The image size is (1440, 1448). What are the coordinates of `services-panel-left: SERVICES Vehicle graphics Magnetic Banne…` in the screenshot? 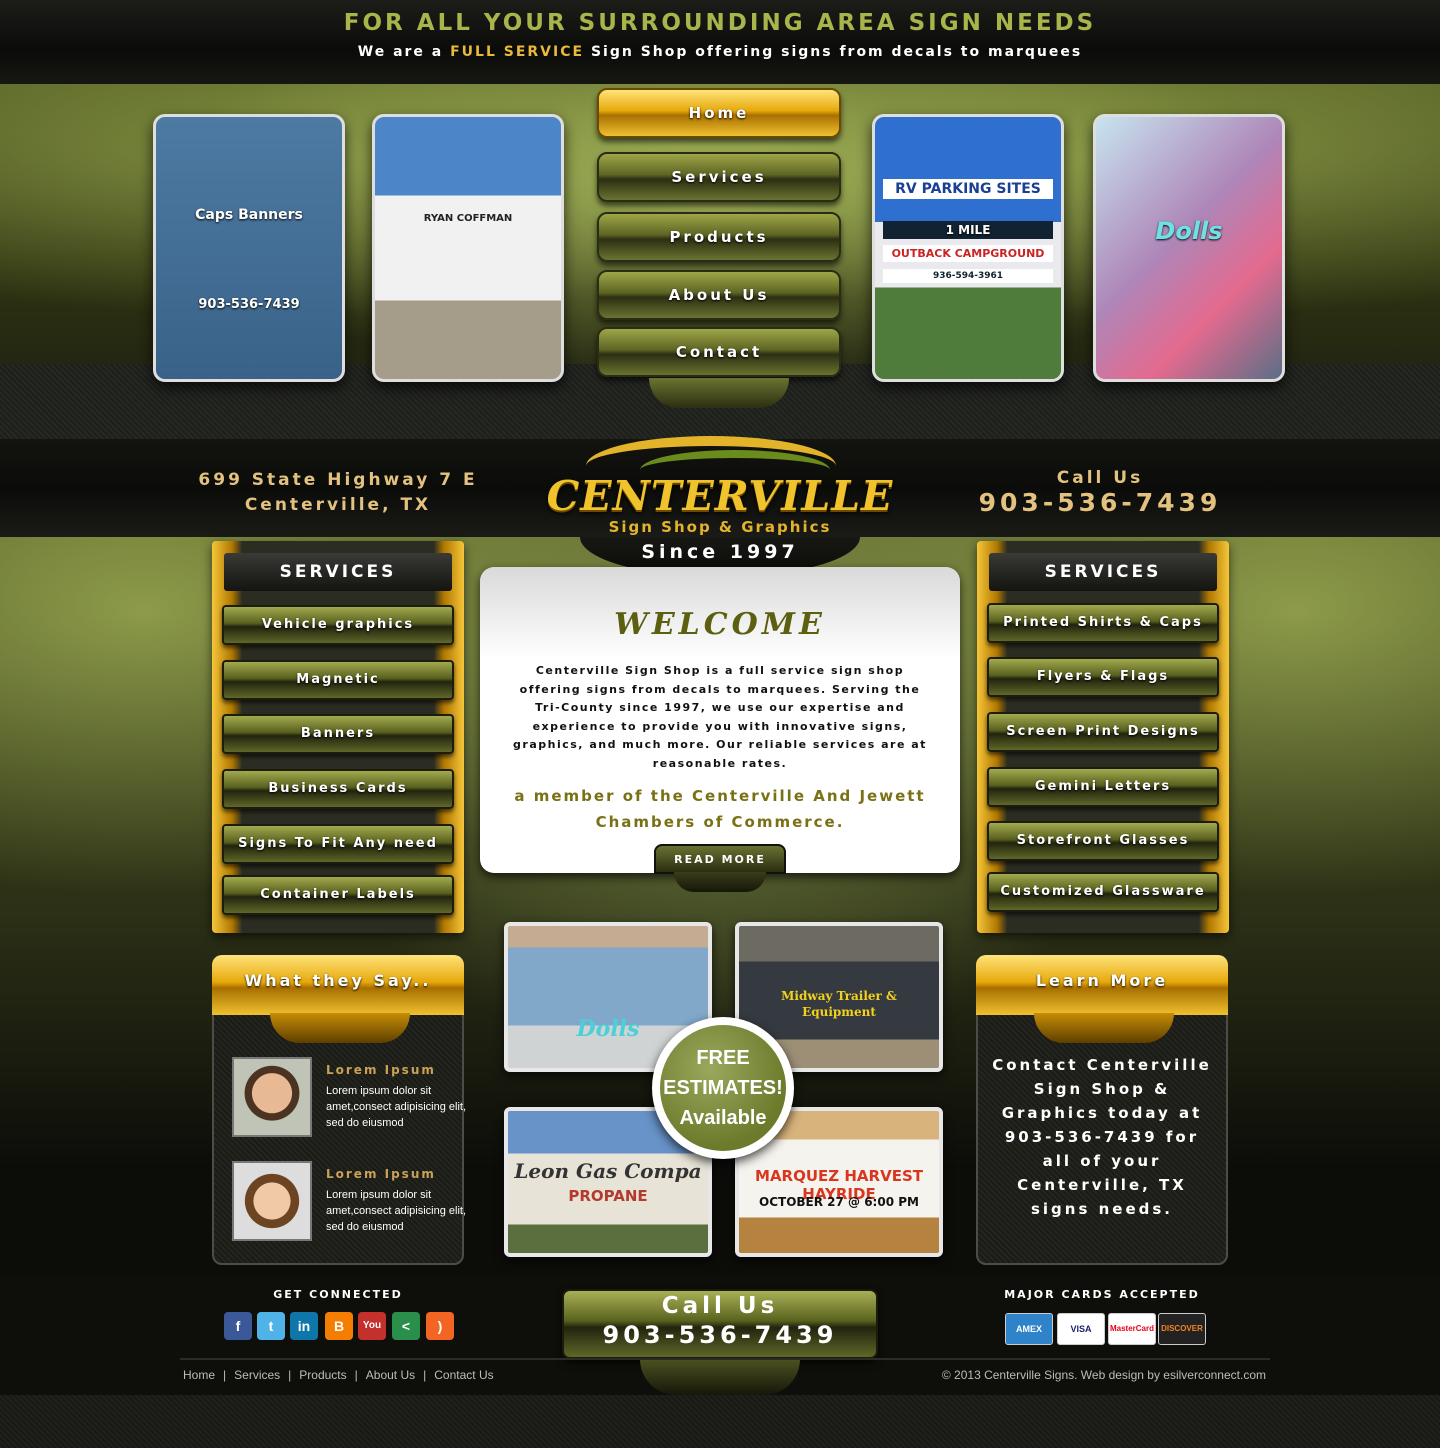 It's located at (338, 737).